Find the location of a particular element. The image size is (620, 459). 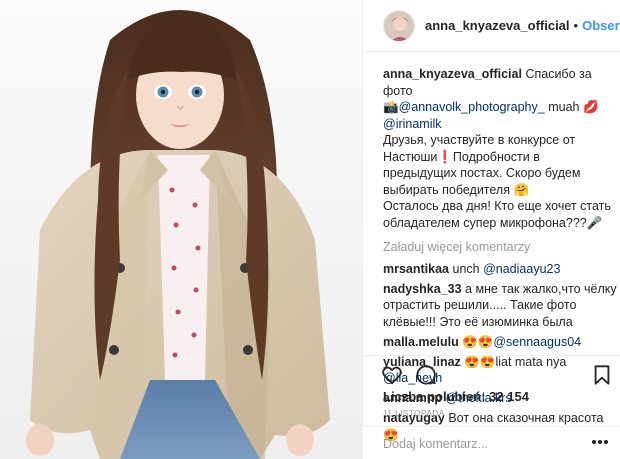

microphone-emoji-icon: 🎤 is located at coordinates (594, 222).